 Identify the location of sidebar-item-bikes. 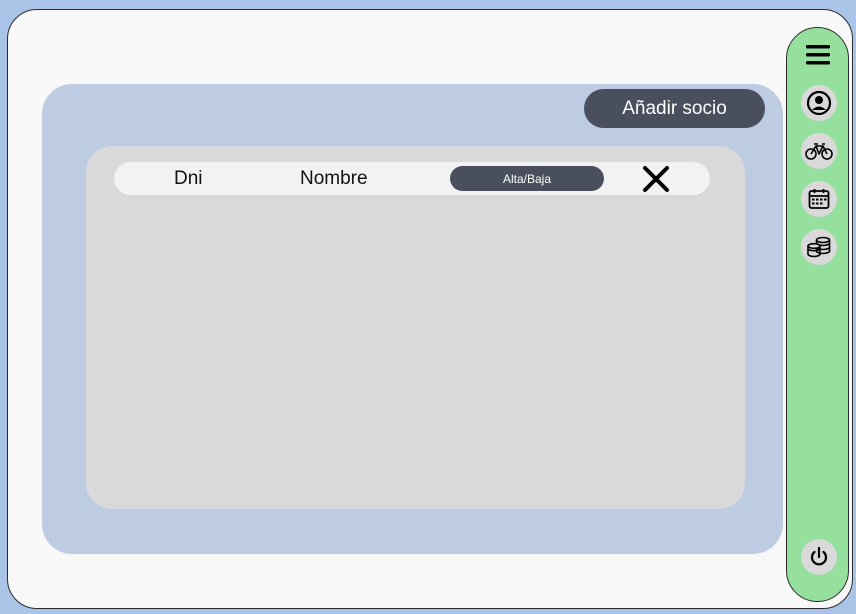
(819, 151).